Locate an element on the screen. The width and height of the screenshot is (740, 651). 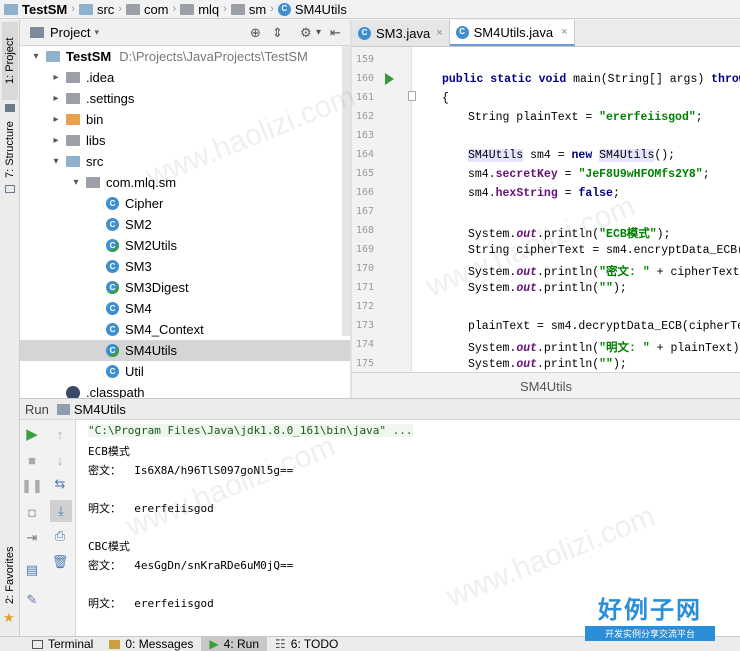
tree-item: C Cipher is located at coordinates (185, 203).